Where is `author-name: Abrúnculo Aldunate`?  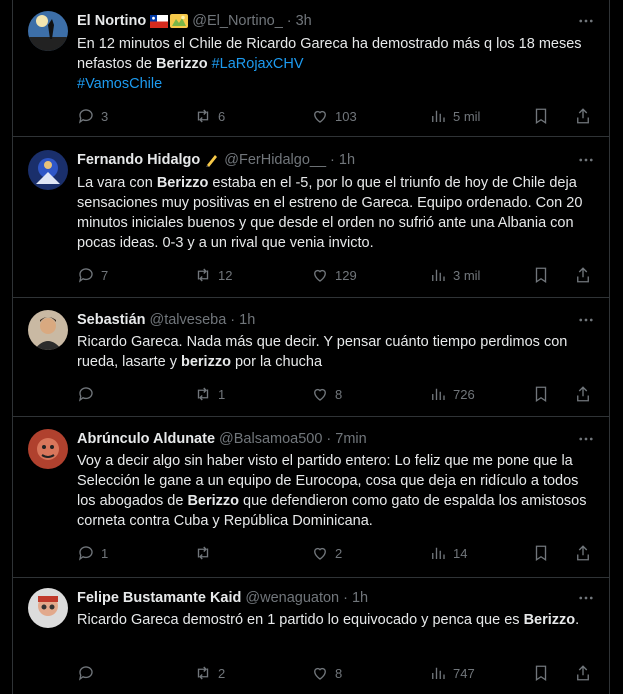 author-name: Abrúnculo Aldunate is located at coordinates (146, 439).